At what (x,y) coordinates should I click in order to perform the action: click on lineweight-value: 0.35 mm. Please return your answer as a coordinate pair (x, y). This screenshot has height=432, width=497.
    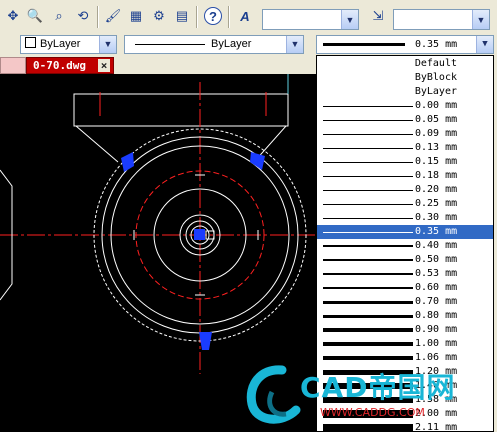
    Looking at the image, I should click on (436, 44).